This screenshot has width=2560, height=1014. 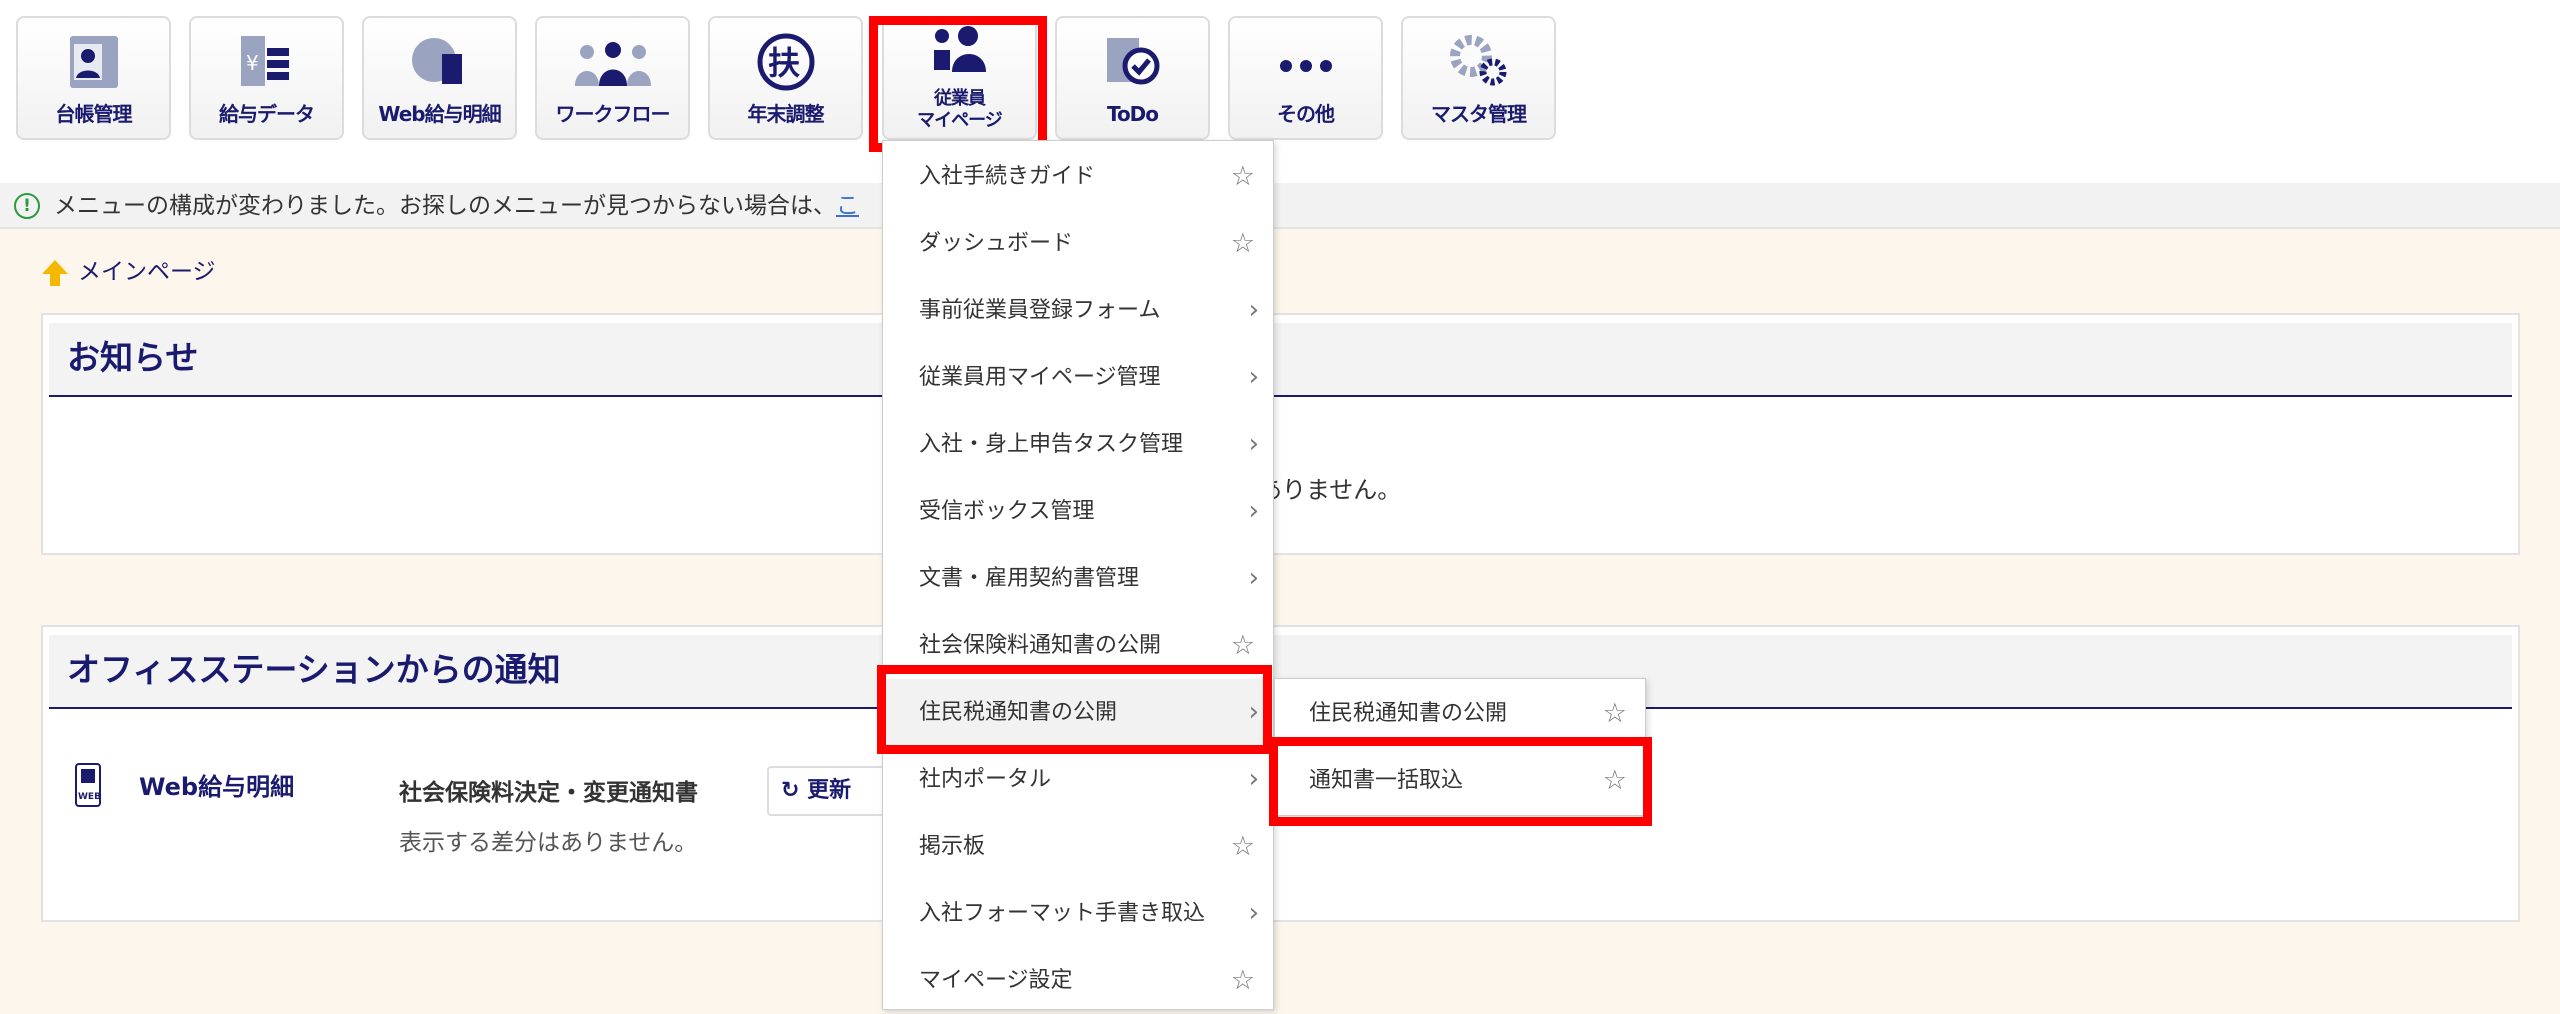 What do you see at coordinates (88, 785) in the screenshot?
I see `web-icon: WEB` at bounding box center [88, 785].